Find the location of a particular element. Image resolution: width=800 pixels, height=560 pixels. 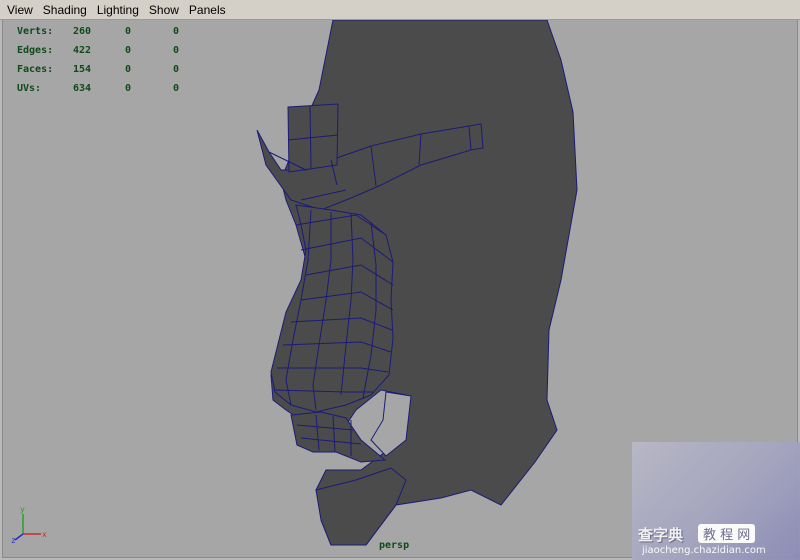

hud-label: Verts: is located at coordinates (35, 31).